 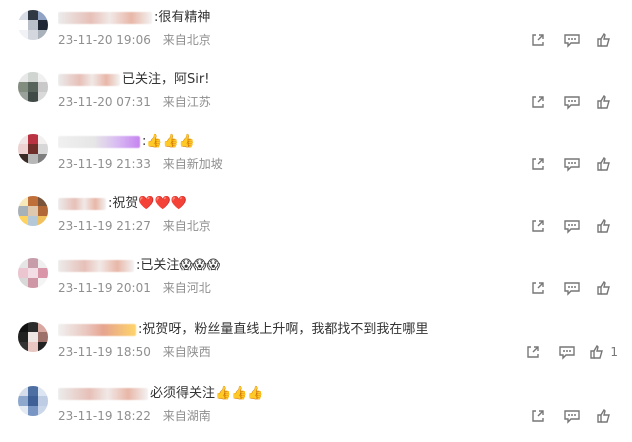 I want to click on comment-meta: 23-11-19 20:01 来自河北, so click(x=134, y=288).